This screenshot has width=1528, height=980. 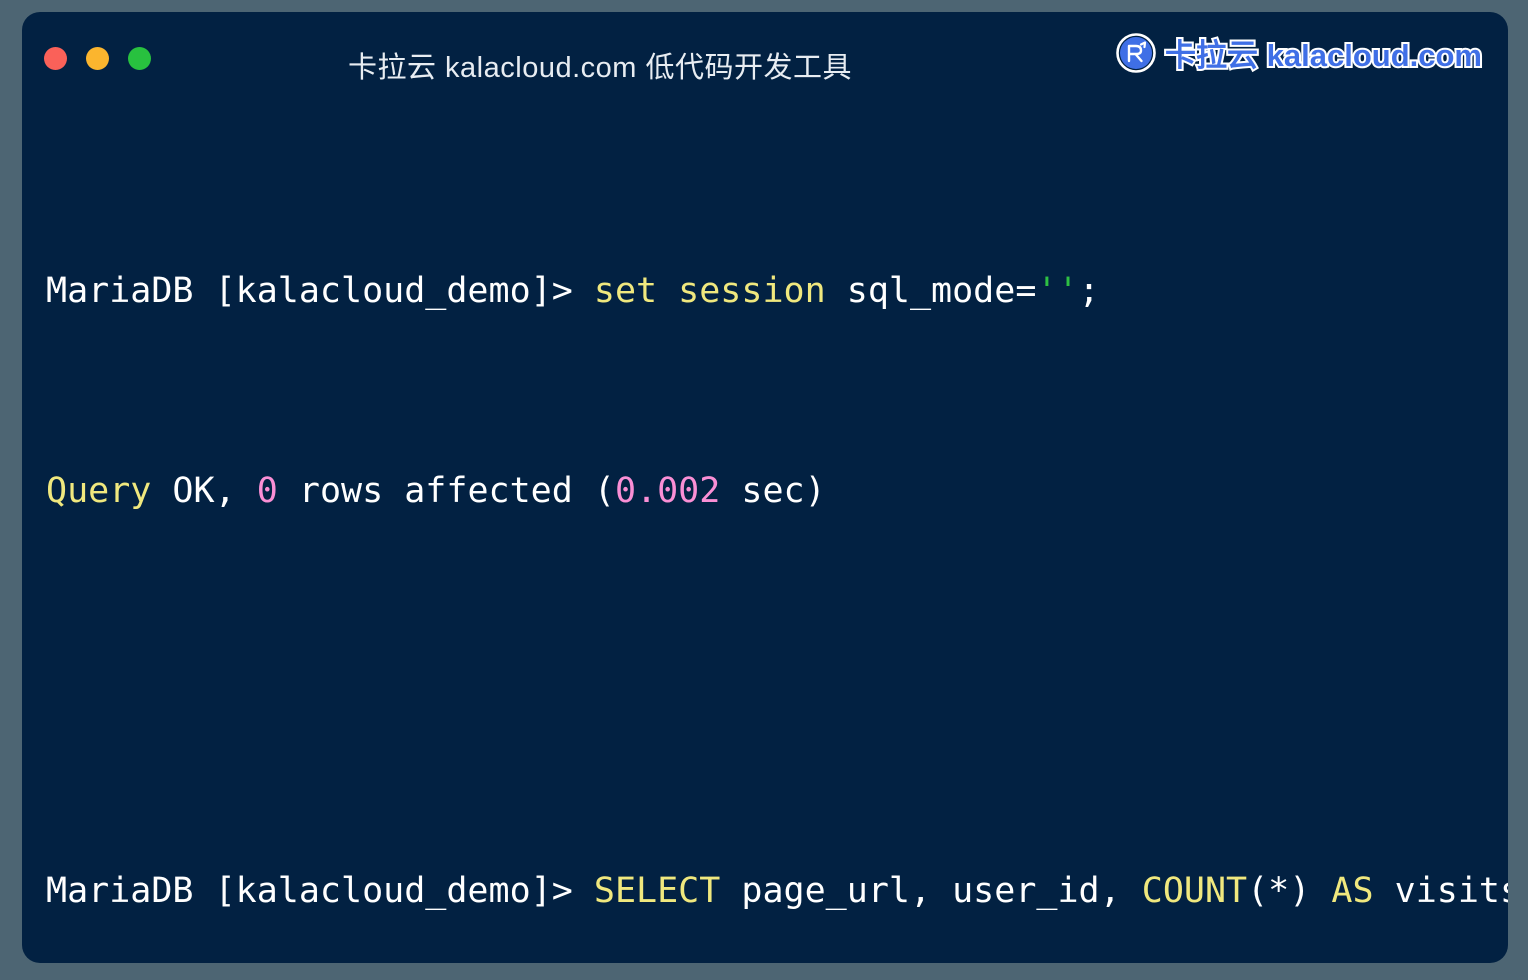 What do you see at coordinates (99, 491) in the screenshot?
I see `query-label: Query` at bounding box center [99, 491].